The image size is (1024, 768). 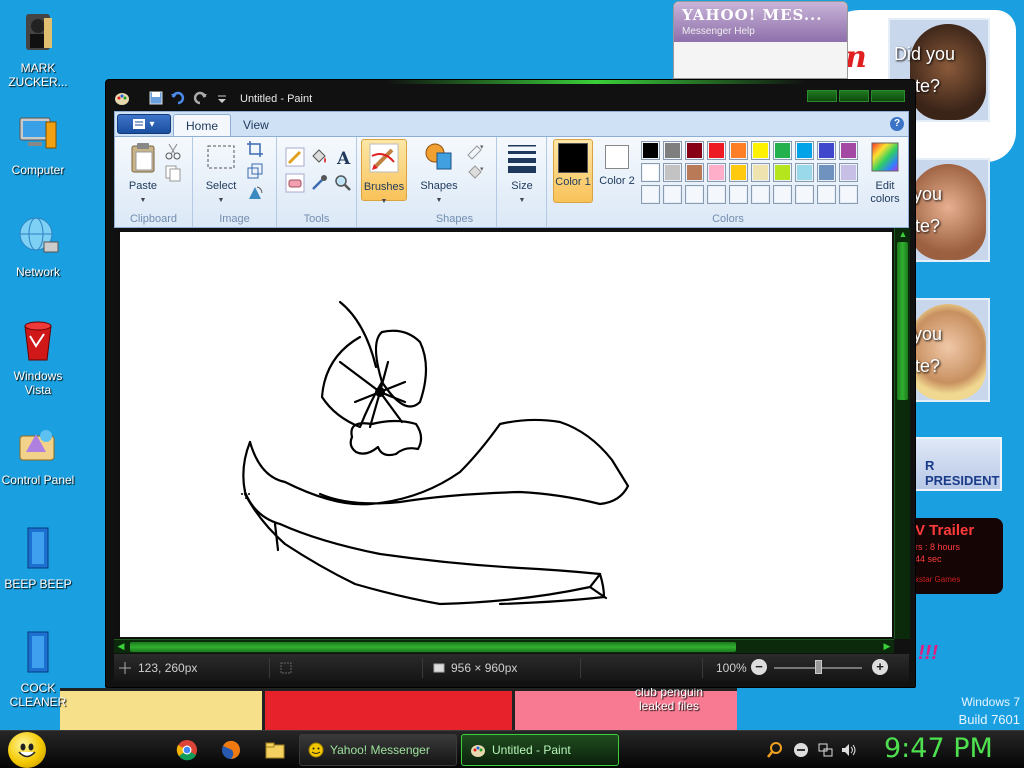 What do you see at coordinates (121, 646) in the screenshot?
I see `scroll-left-arrow-icon: ◀` at bounding box center [121, 646].